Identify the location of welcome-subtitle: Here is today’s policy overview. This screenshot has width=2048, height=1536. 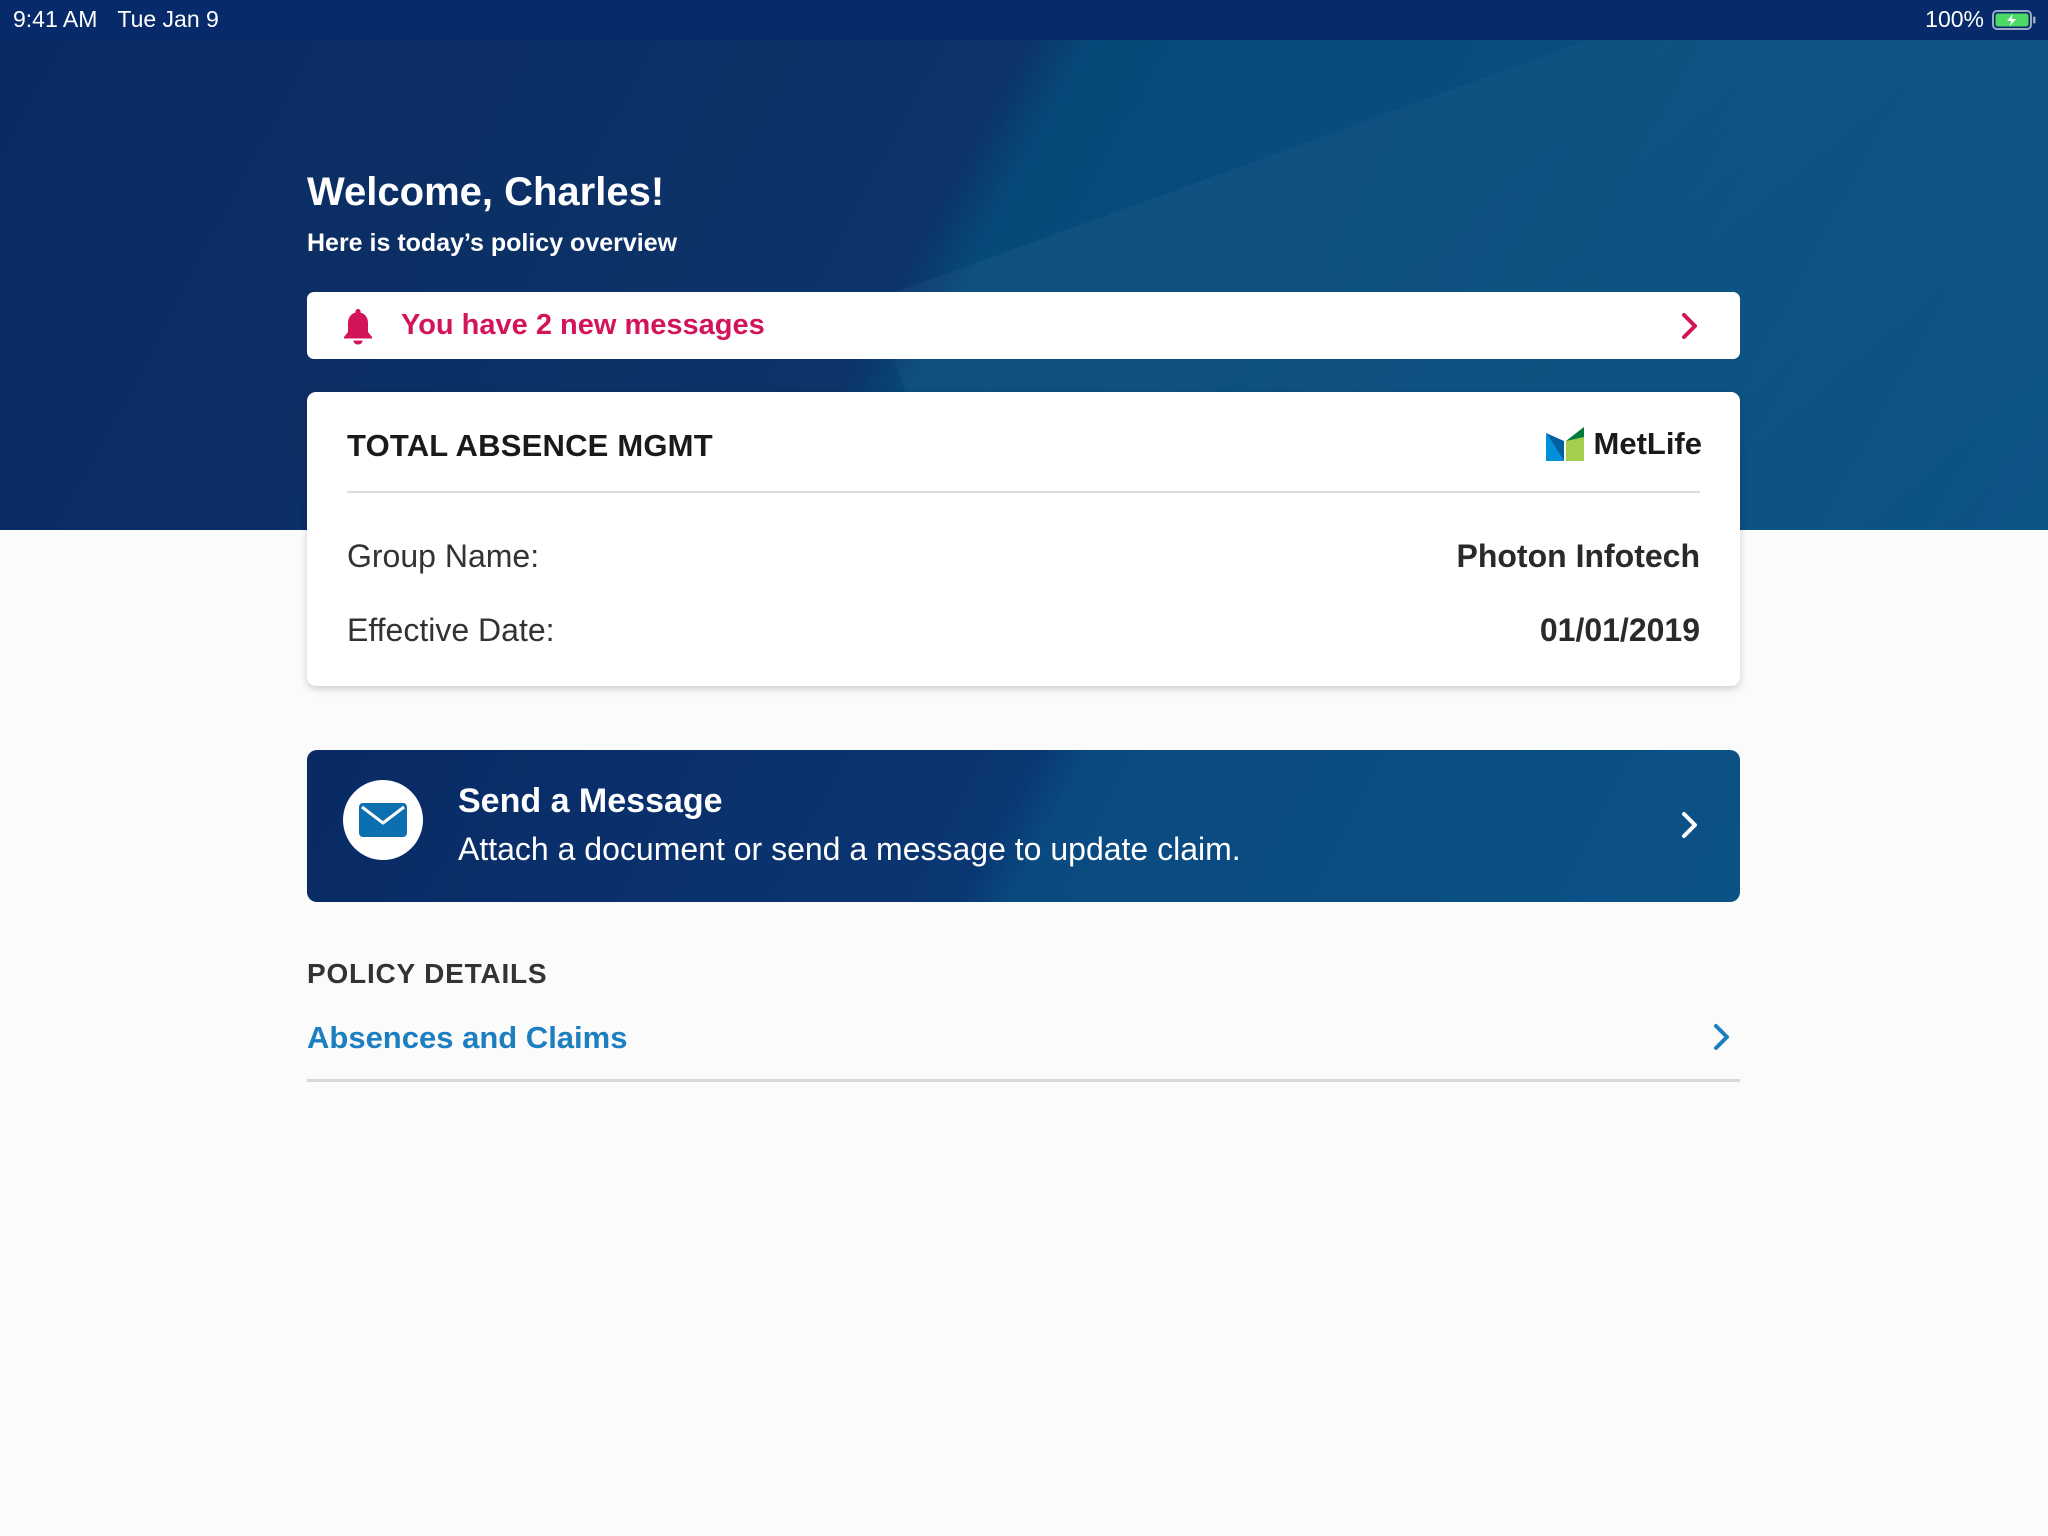
(492, 243).